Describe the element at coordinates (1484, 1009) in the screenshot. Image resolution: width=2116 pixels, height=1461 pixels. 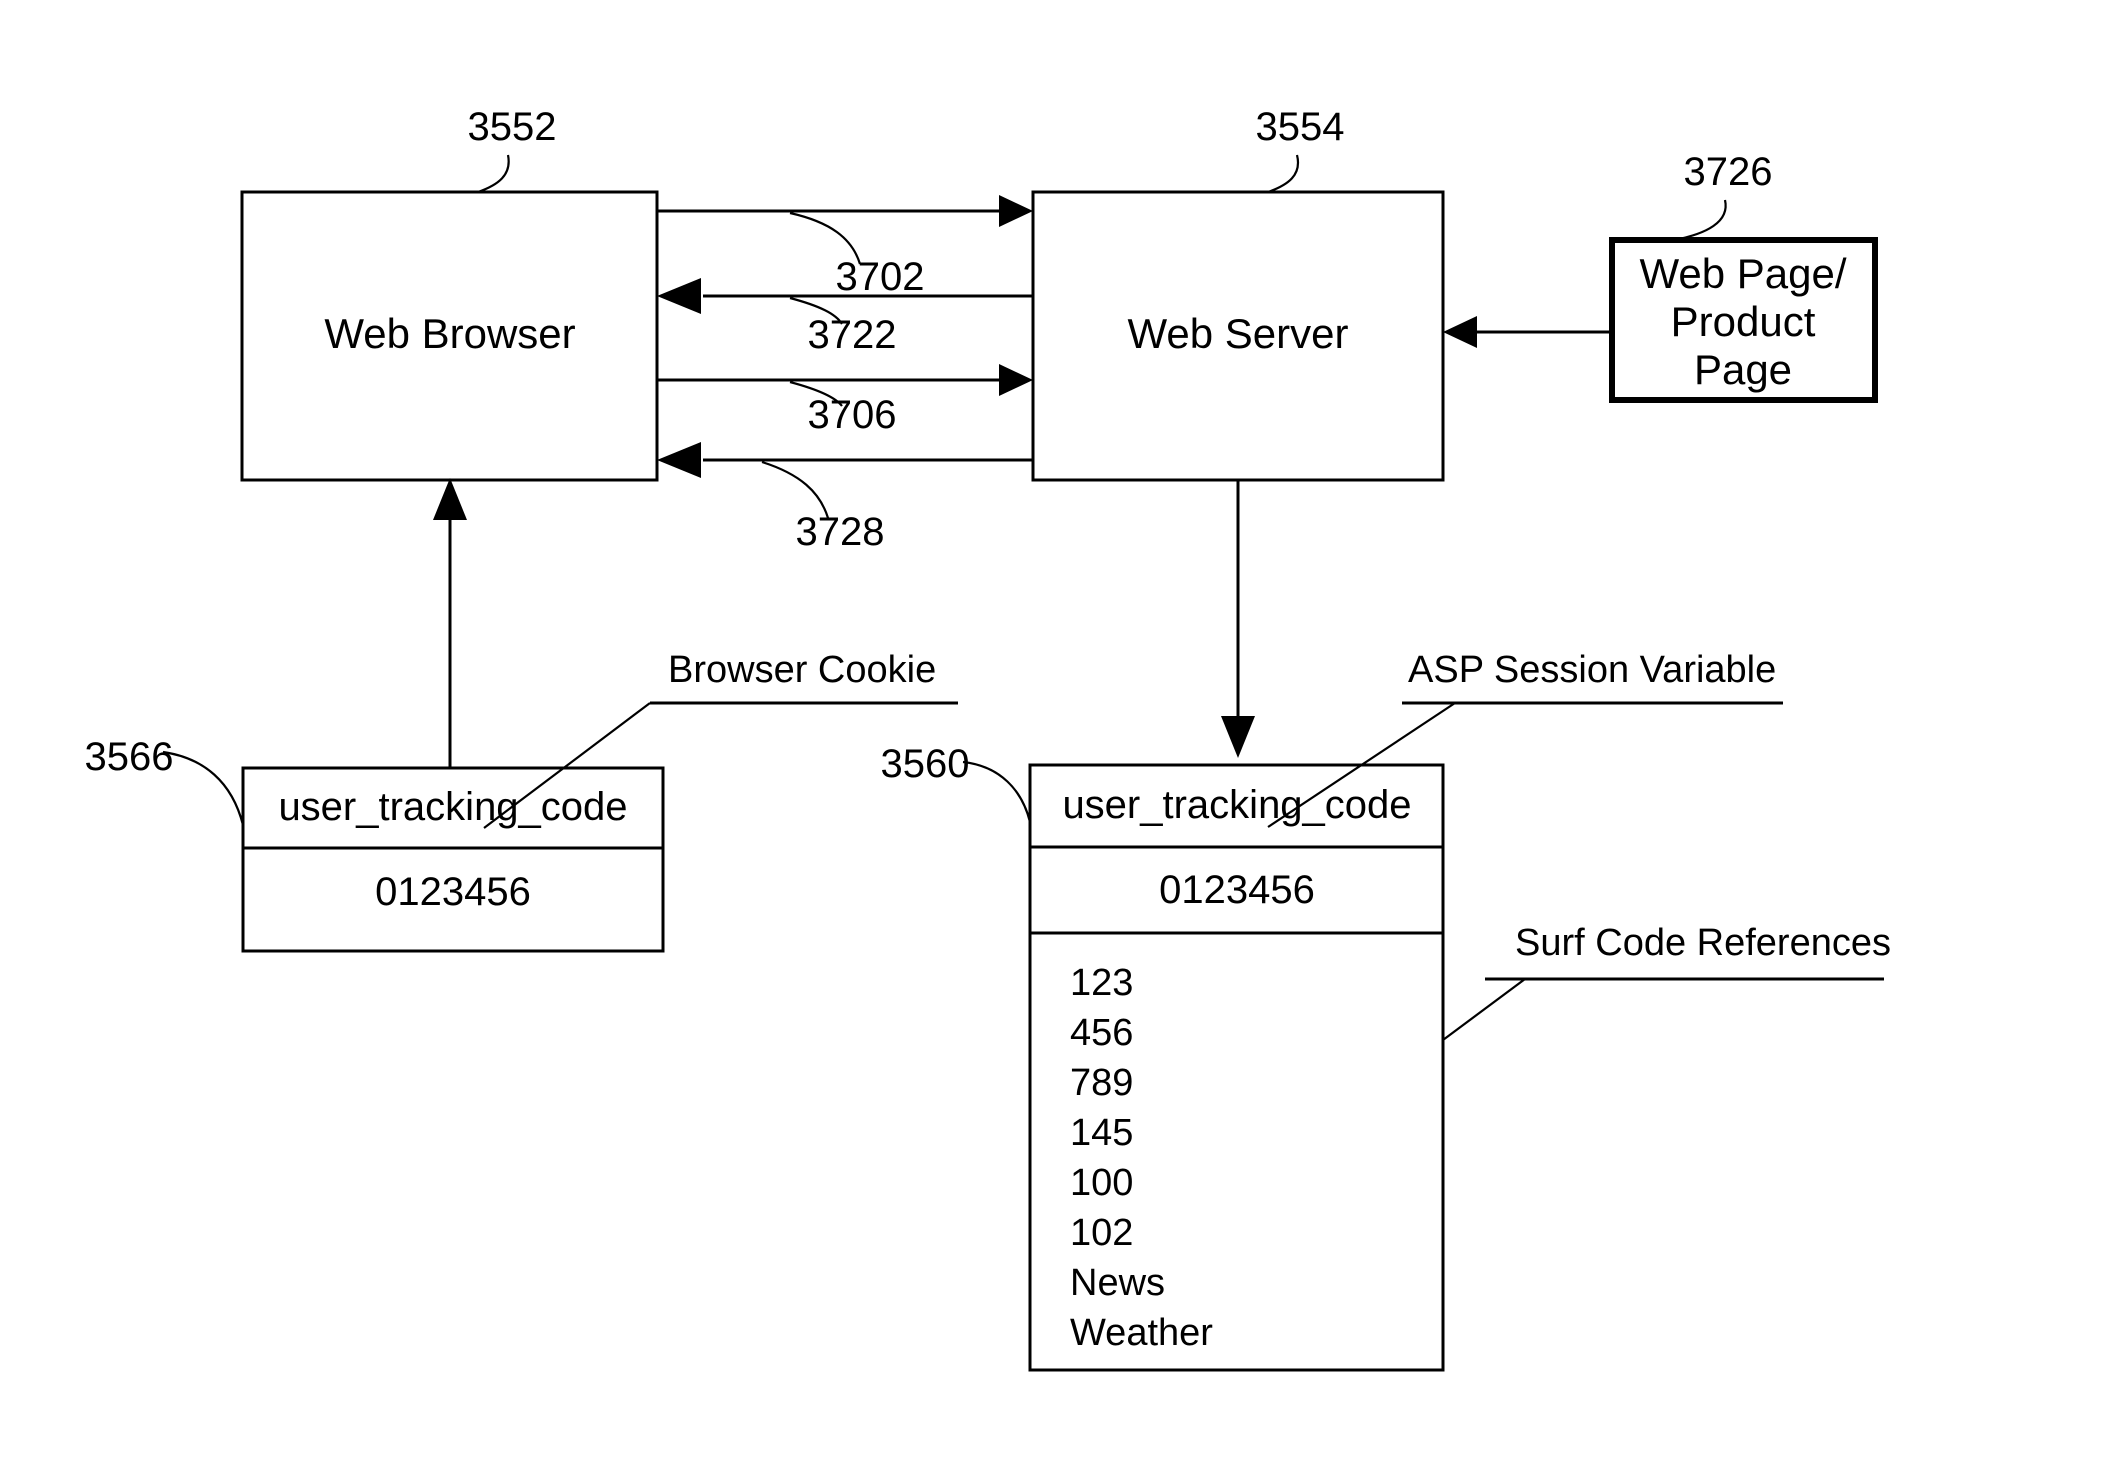
I see `annotation-surf-code-leader` at that location.